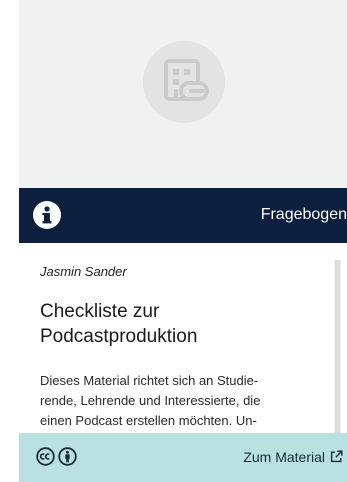 This screenshot has width=347, height=482. I want to click on author-name: Jasmin Sander, so click(83, 271).